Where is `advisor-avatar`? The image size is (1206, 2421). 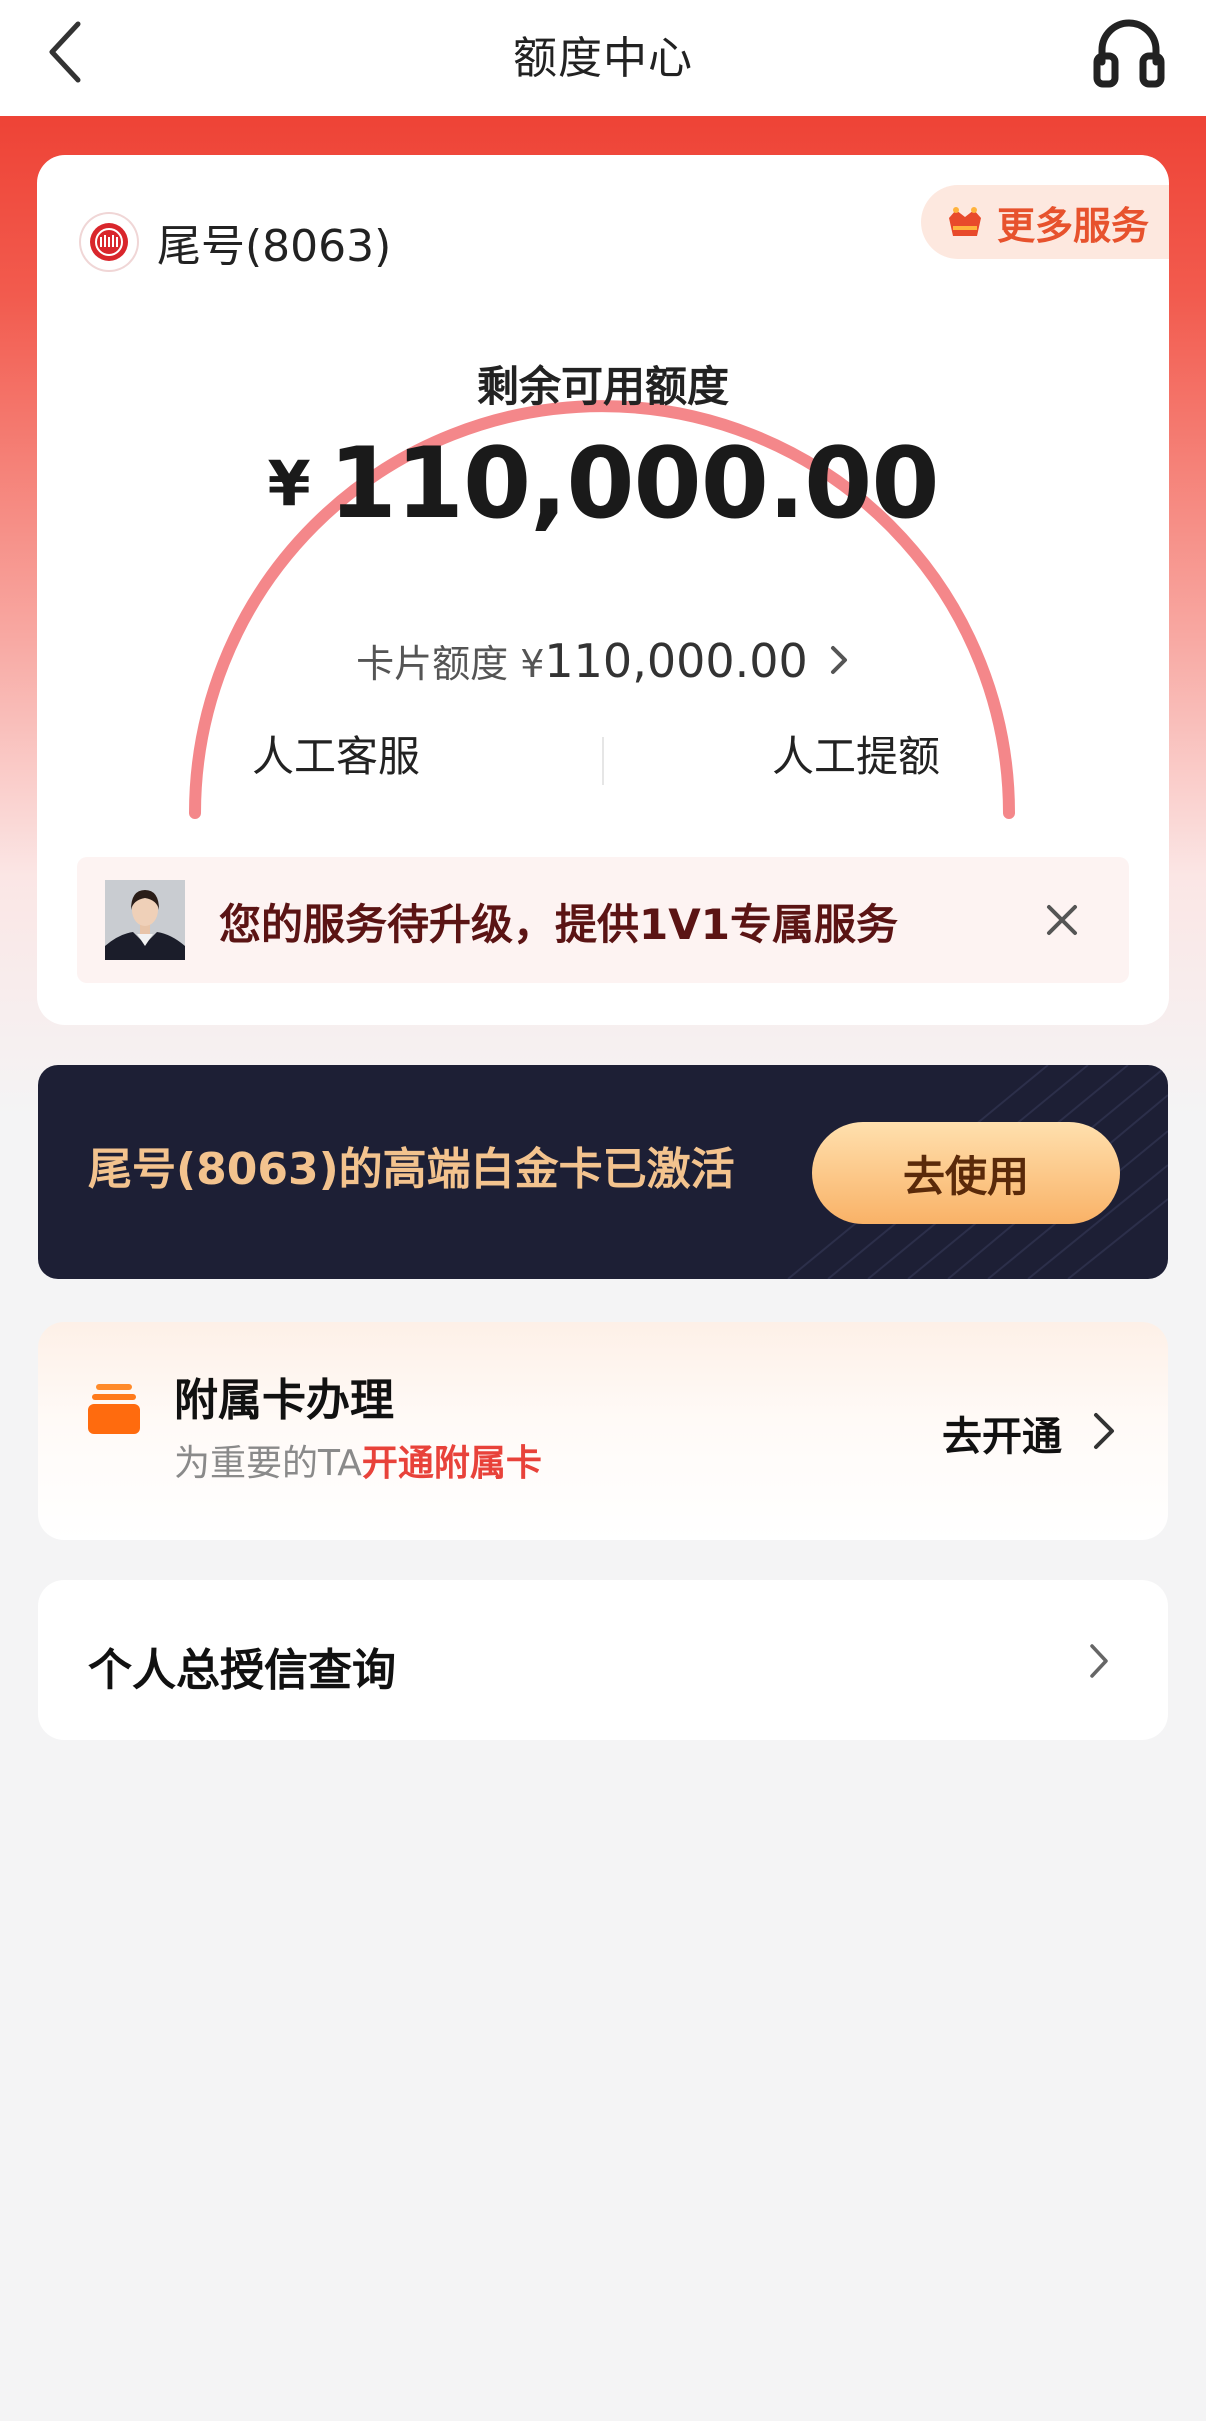 advisor-avatar is located at coordinates (145, 920).